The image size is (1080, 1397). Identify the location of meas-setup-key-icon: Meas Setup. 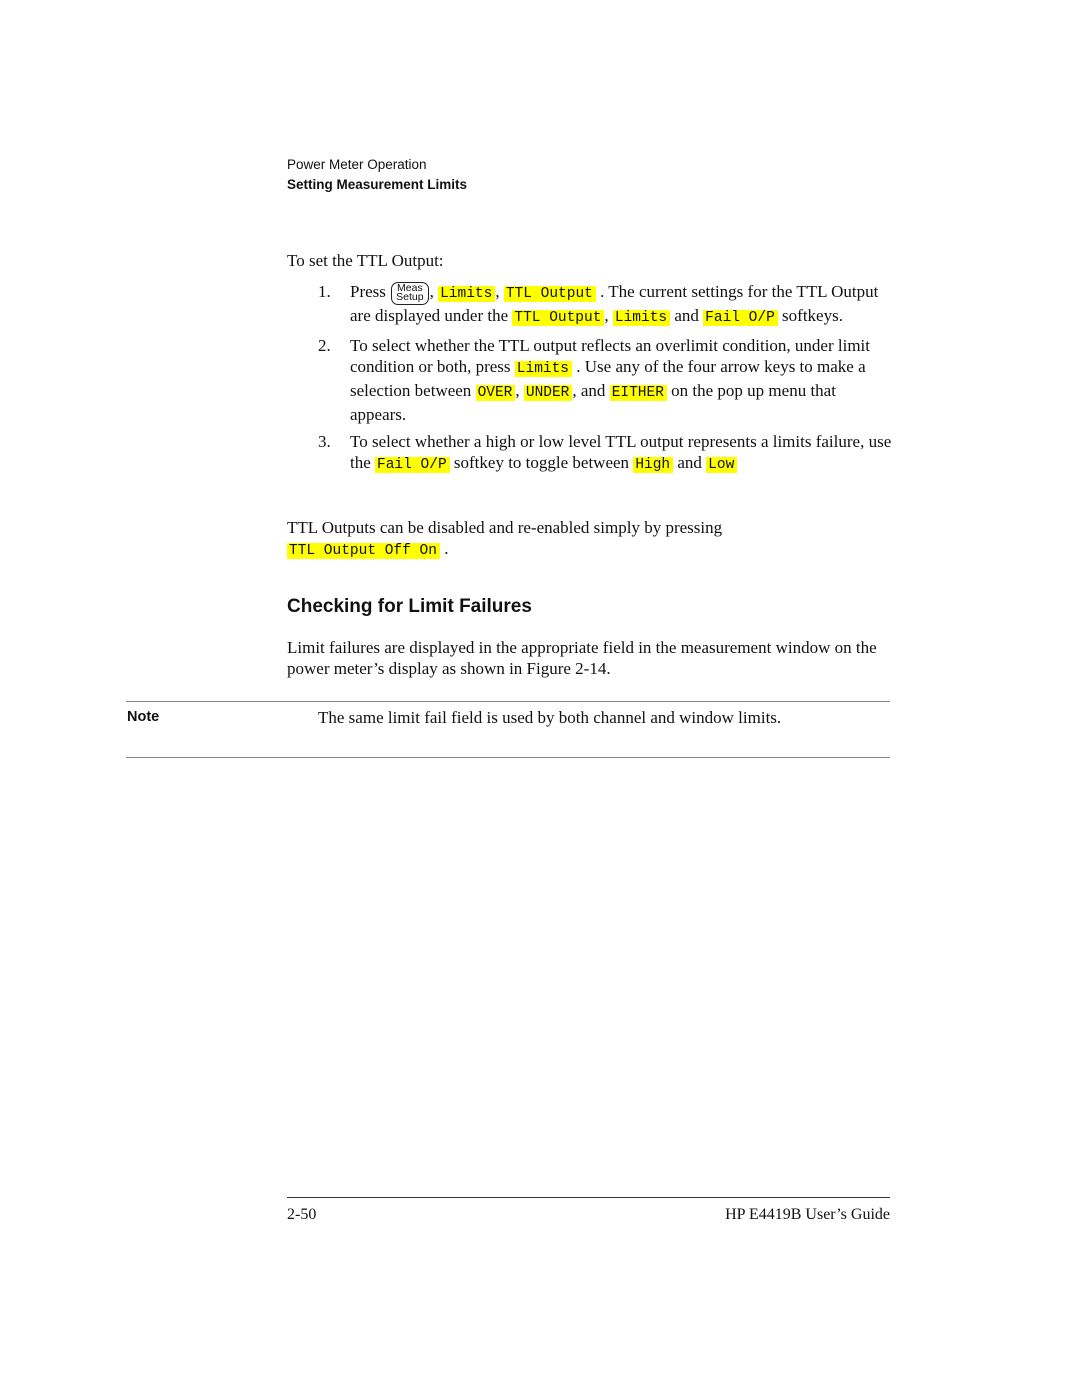
(410, 293).